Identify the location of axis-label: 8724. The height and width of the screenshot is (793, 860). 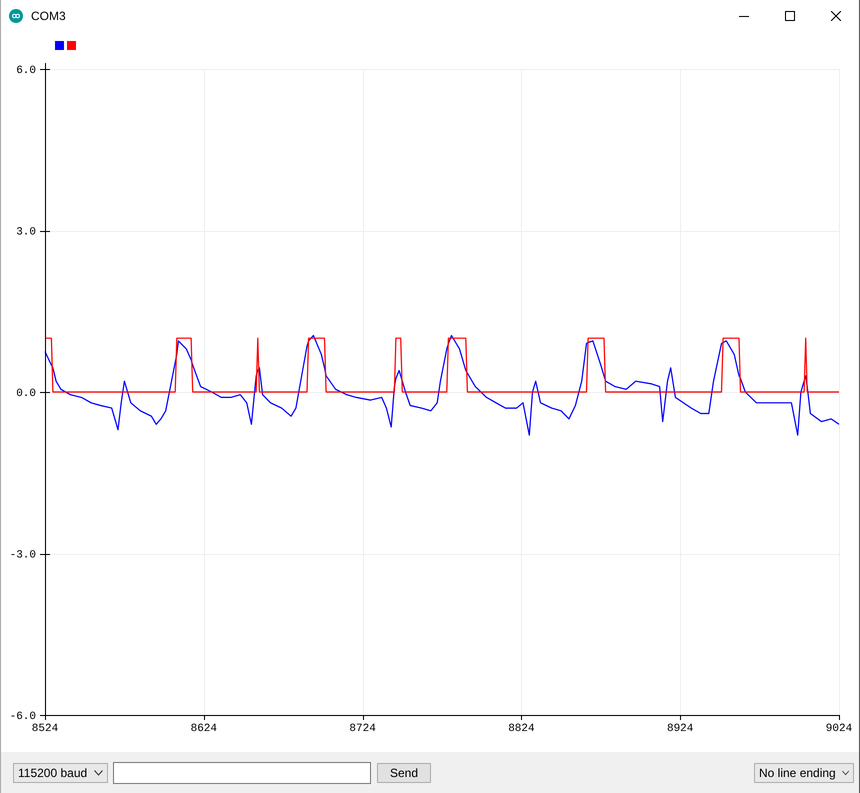
(362, 729).